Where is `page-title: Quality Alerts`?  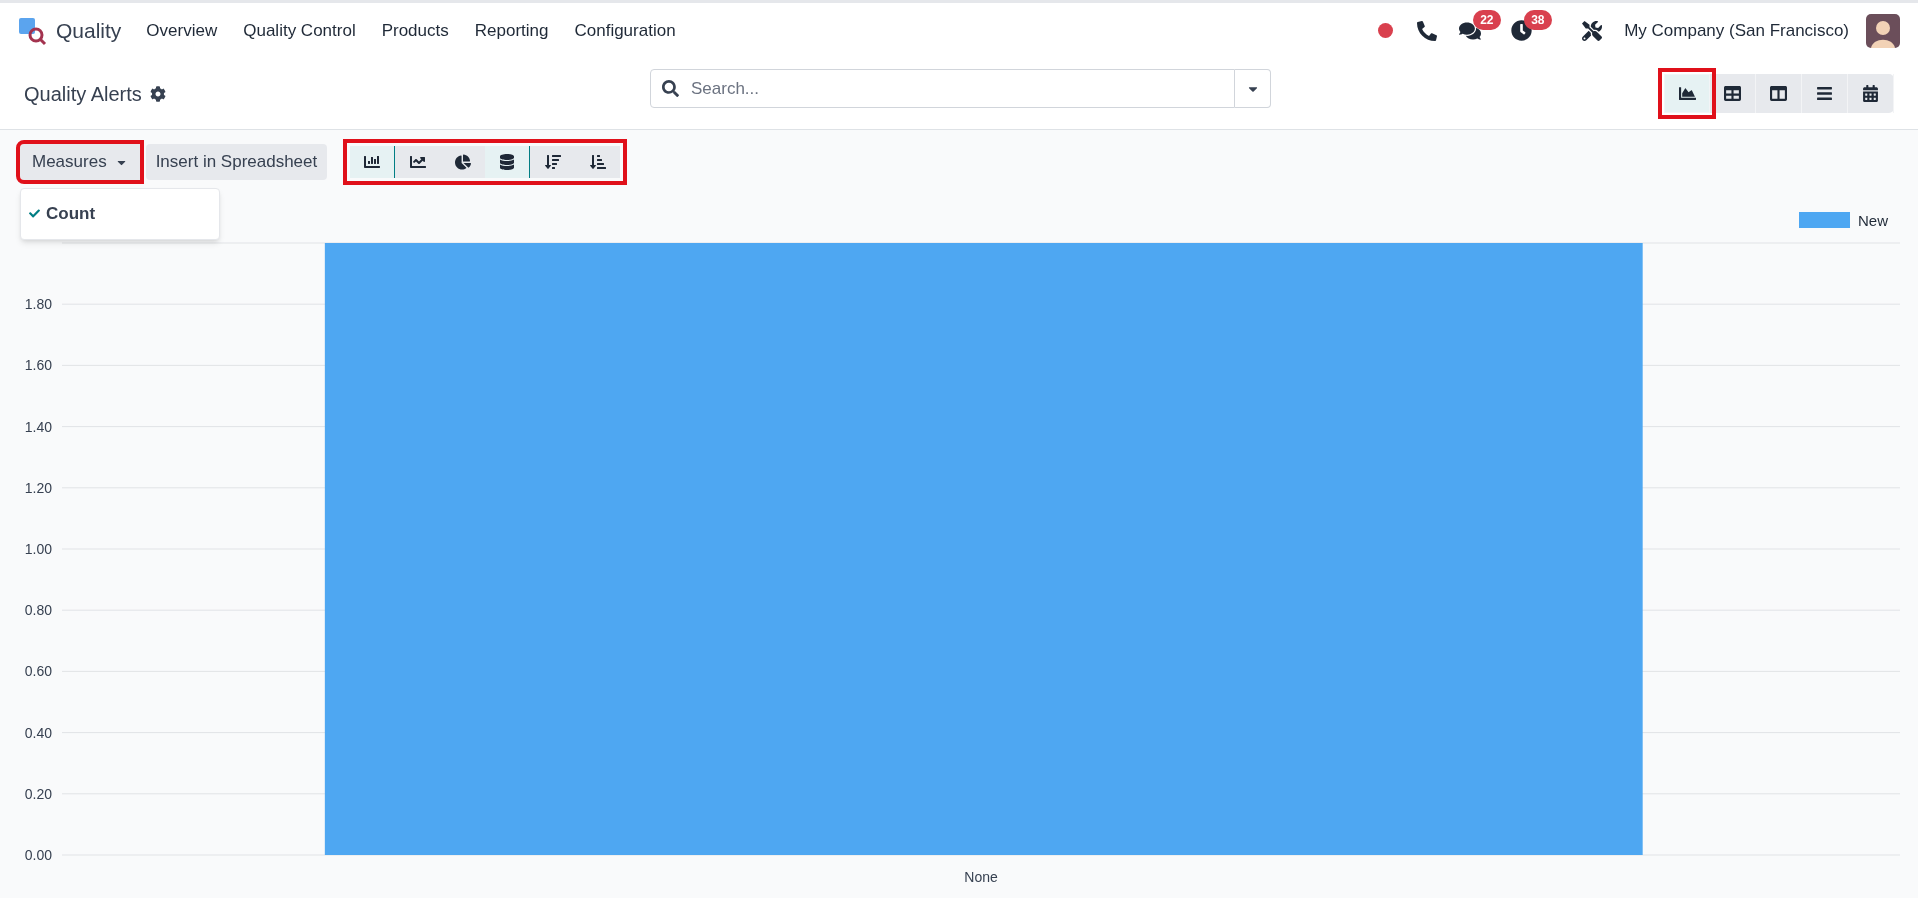 page-title: Quality Alerts is located at coordinates (83, 94).